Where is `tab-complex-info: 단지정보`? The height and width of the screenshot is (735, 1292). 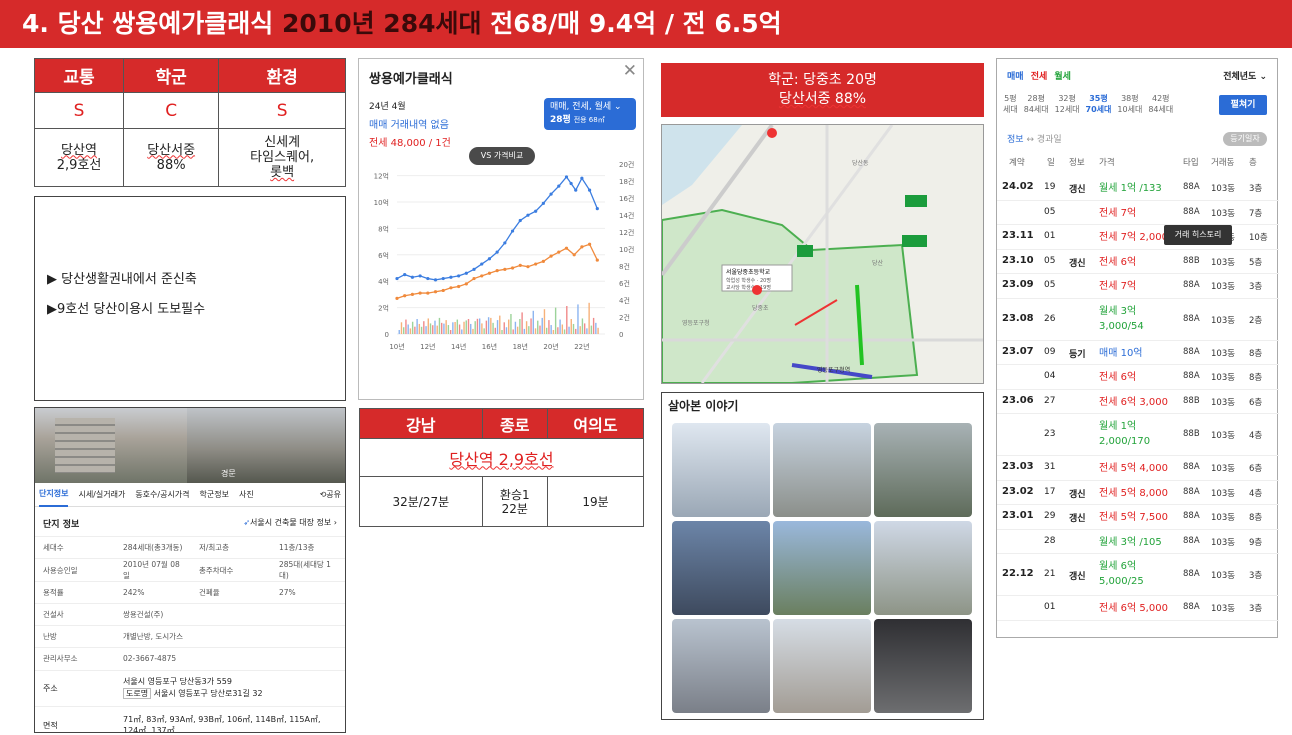
tab-complex-info: 단지정보 is located at coordinates (54, 494).